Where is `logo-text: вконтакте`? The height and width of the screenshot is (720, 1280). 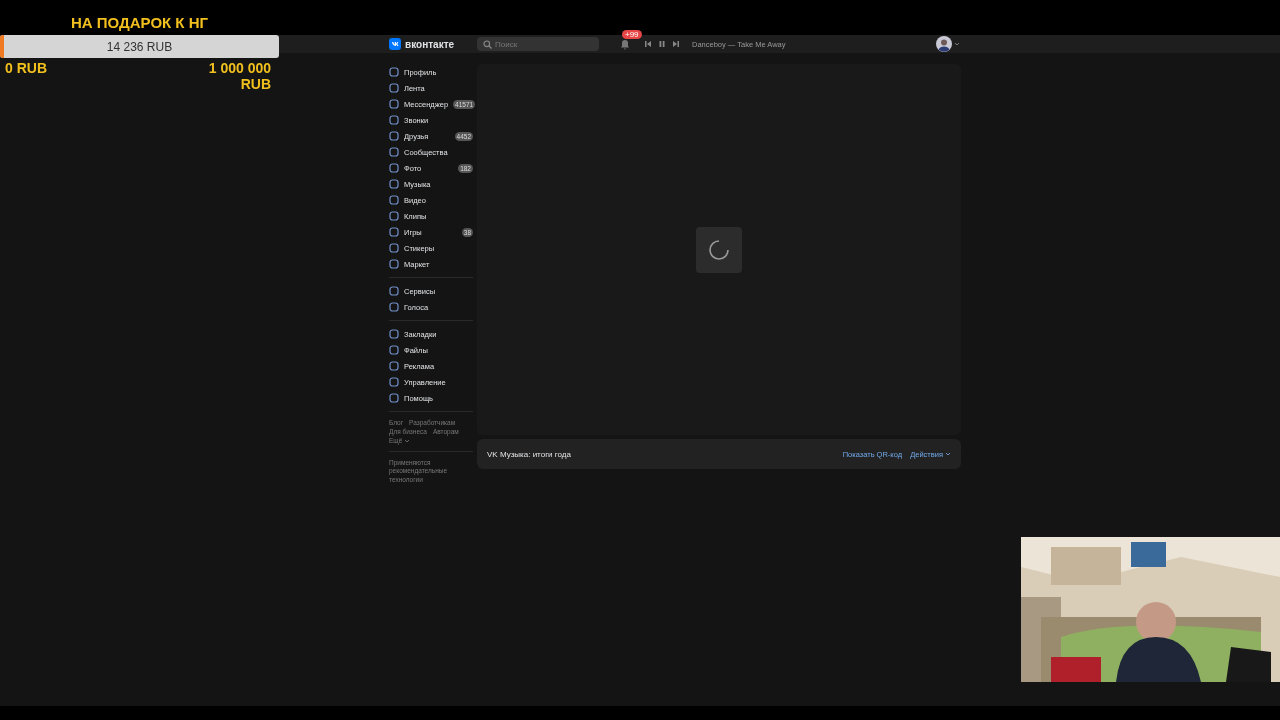
logo-text: вконтакте is located at coordinates (430, 44).